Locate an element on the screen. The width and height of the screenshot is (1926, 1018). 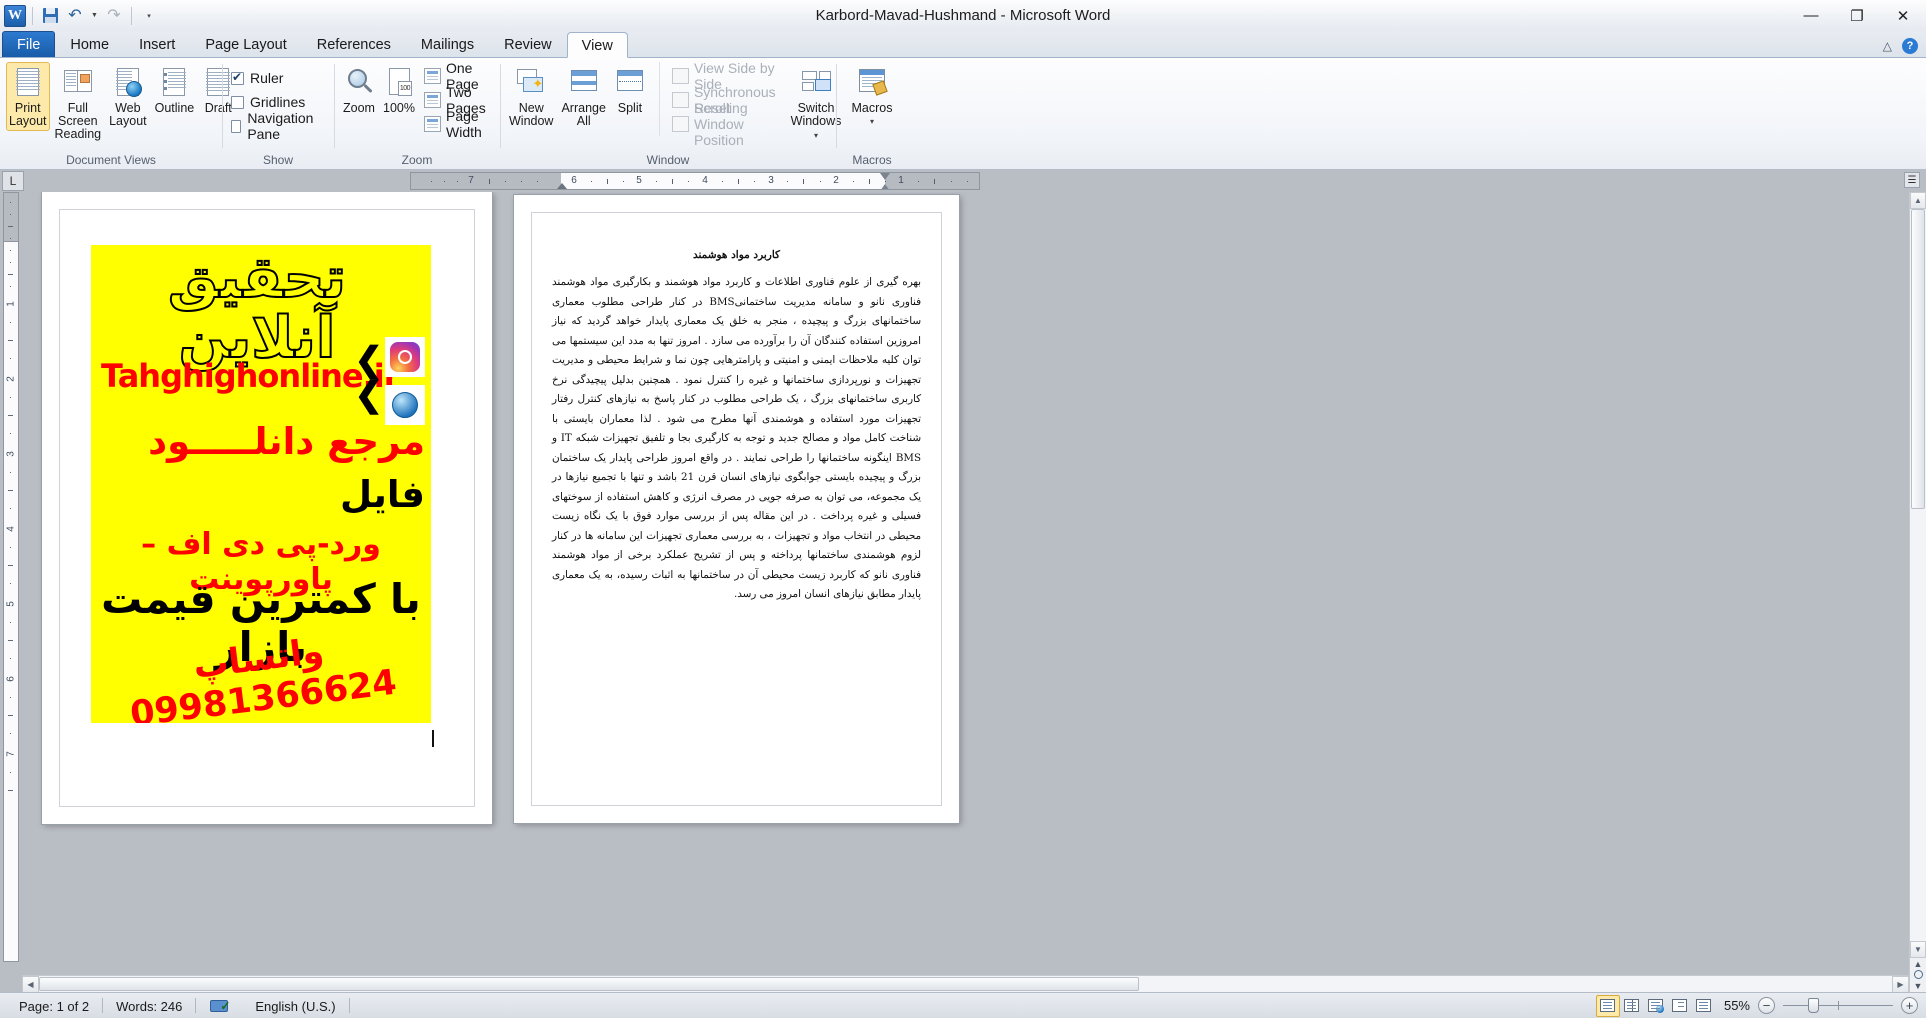
zoom-slider-thumb is located at coordinates (1813, 1005).